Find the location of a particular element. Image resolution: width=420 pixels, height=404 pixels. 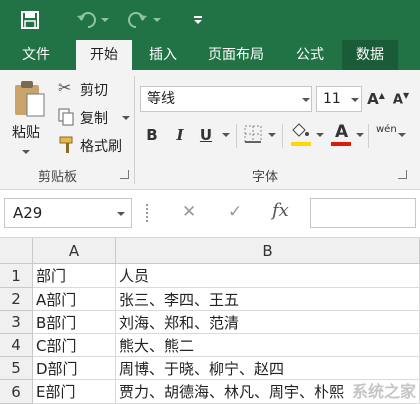

copy-icon is located at coordinates (66, 117).